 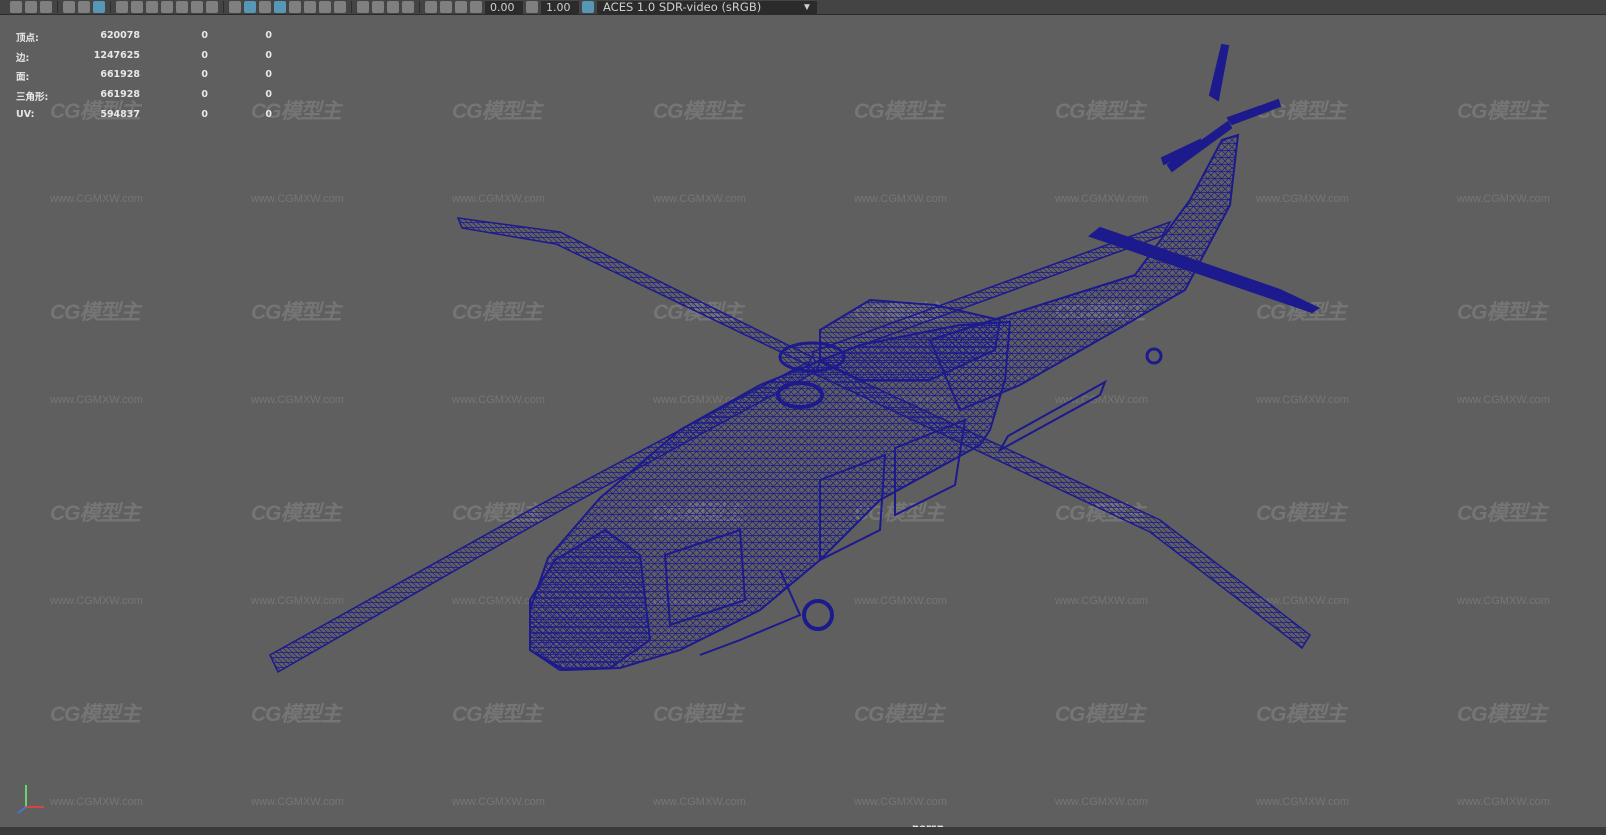 What do you see at coordinates (69, 7) in the screenshot?
I see `grease-pencil-icon` at bounding box center [69, 7].